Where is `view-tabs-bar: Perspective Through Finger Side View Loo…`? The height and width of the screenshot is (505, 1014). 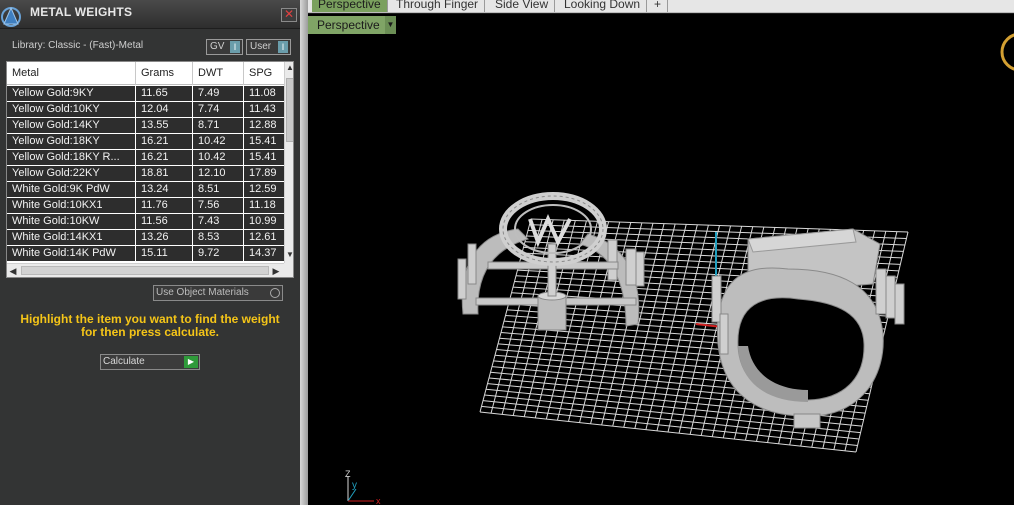
view-tabs-bar: Perspective Through Finger Side View Loo… is located at coordinates (661, 6).